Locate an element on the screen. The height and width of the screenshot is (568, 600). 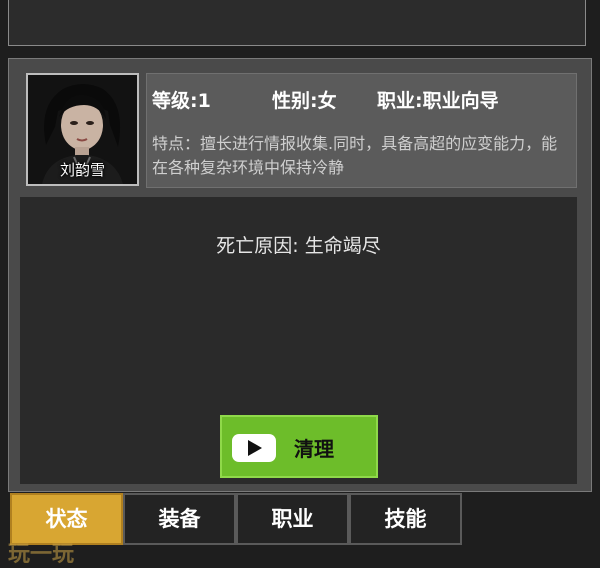
video-play-icon is located at coordinates (254, 448).